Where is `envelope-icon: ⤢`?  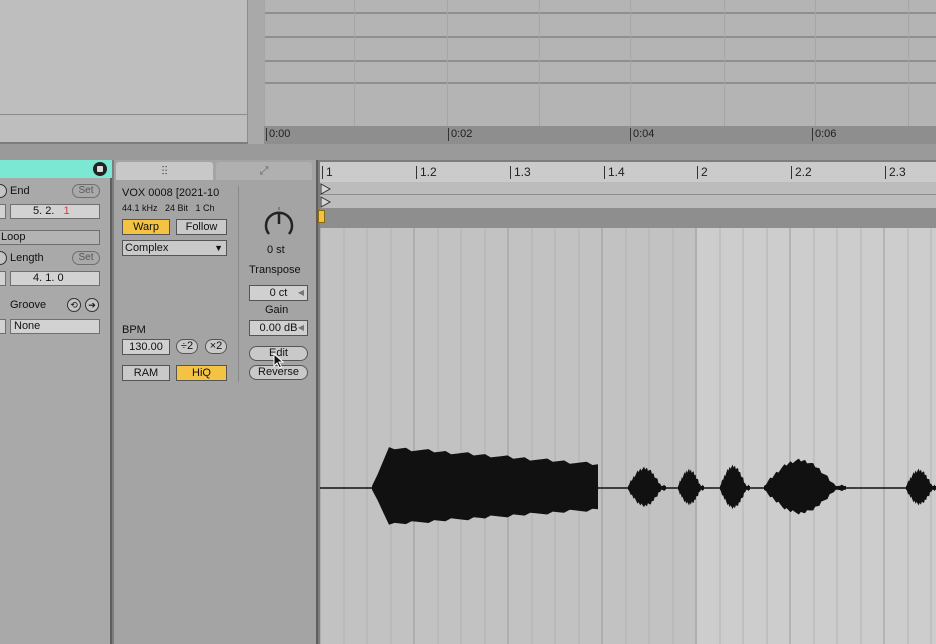 envelope-icon: ⤢ is located at coordinates (264, 171).